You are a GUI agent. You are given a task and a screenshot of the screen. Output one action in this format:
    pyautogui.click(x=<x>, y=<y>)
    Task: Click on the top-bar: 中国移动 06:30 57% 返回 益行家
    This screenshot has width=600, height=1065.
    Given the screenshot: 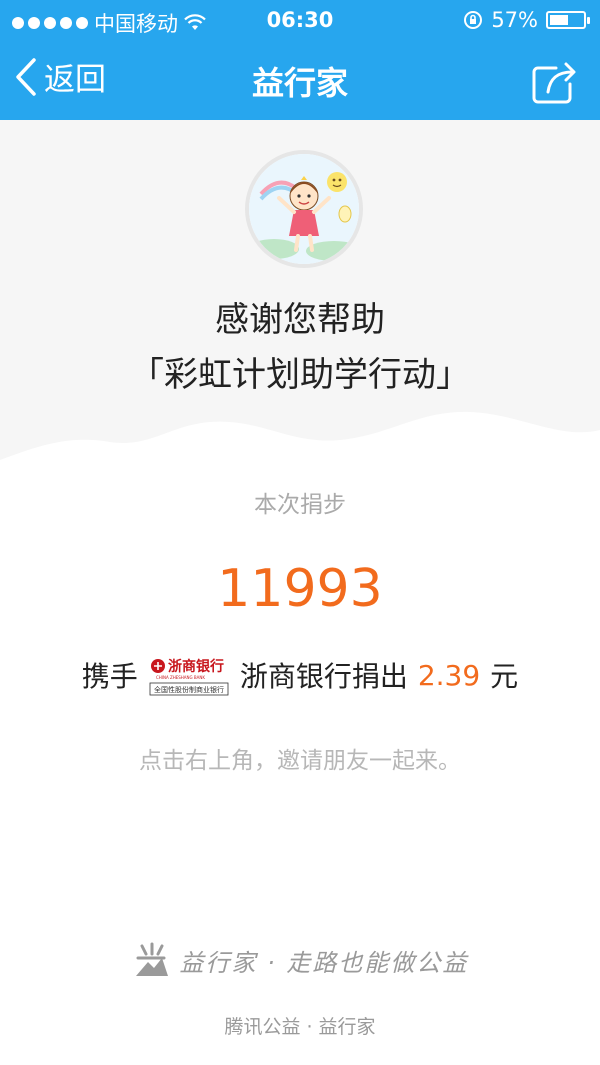 What is the action you would take?
    pyautogui.click(x=300, y=60)
    